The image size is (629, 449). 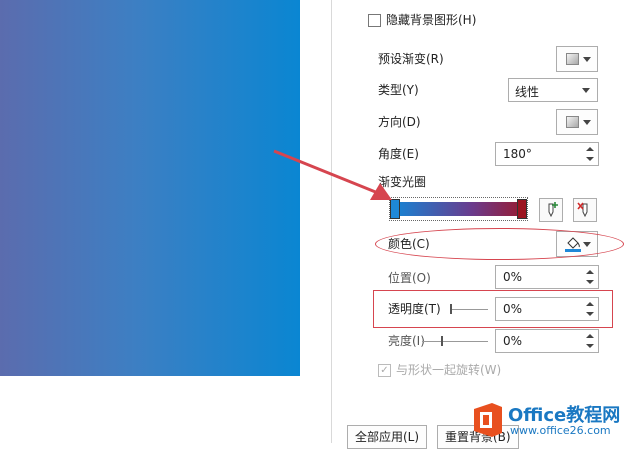 I want to click on type-select: 线性, so click(x=553, y=90).